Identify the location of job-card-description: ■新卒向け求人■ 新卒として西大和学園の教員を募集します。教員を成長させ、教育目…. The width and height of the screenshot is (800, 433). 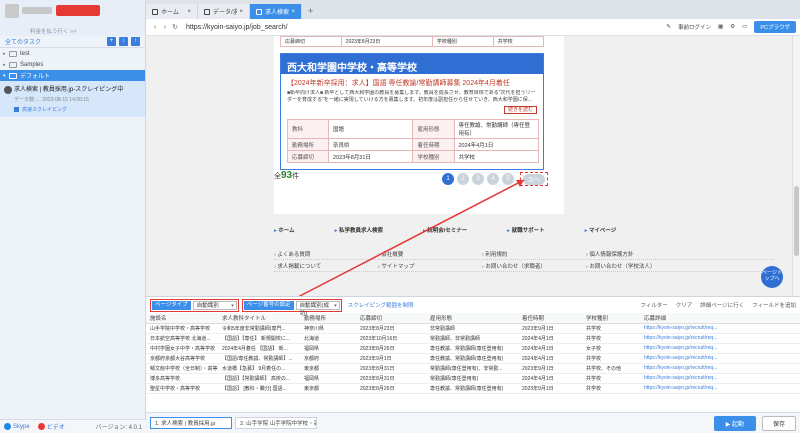
(411, 96).